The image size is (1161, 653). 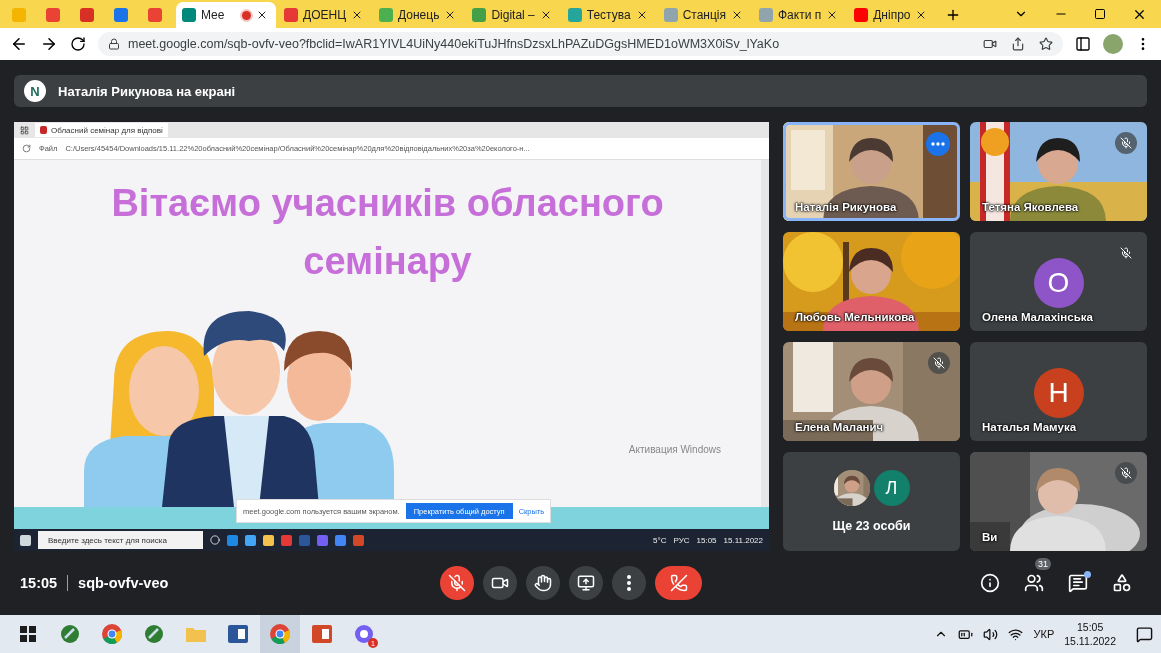 What do you see at coordinates (800, 15) in the screenshot?
I see `browser-tab: Факти п` at bounding box center [800, 15].